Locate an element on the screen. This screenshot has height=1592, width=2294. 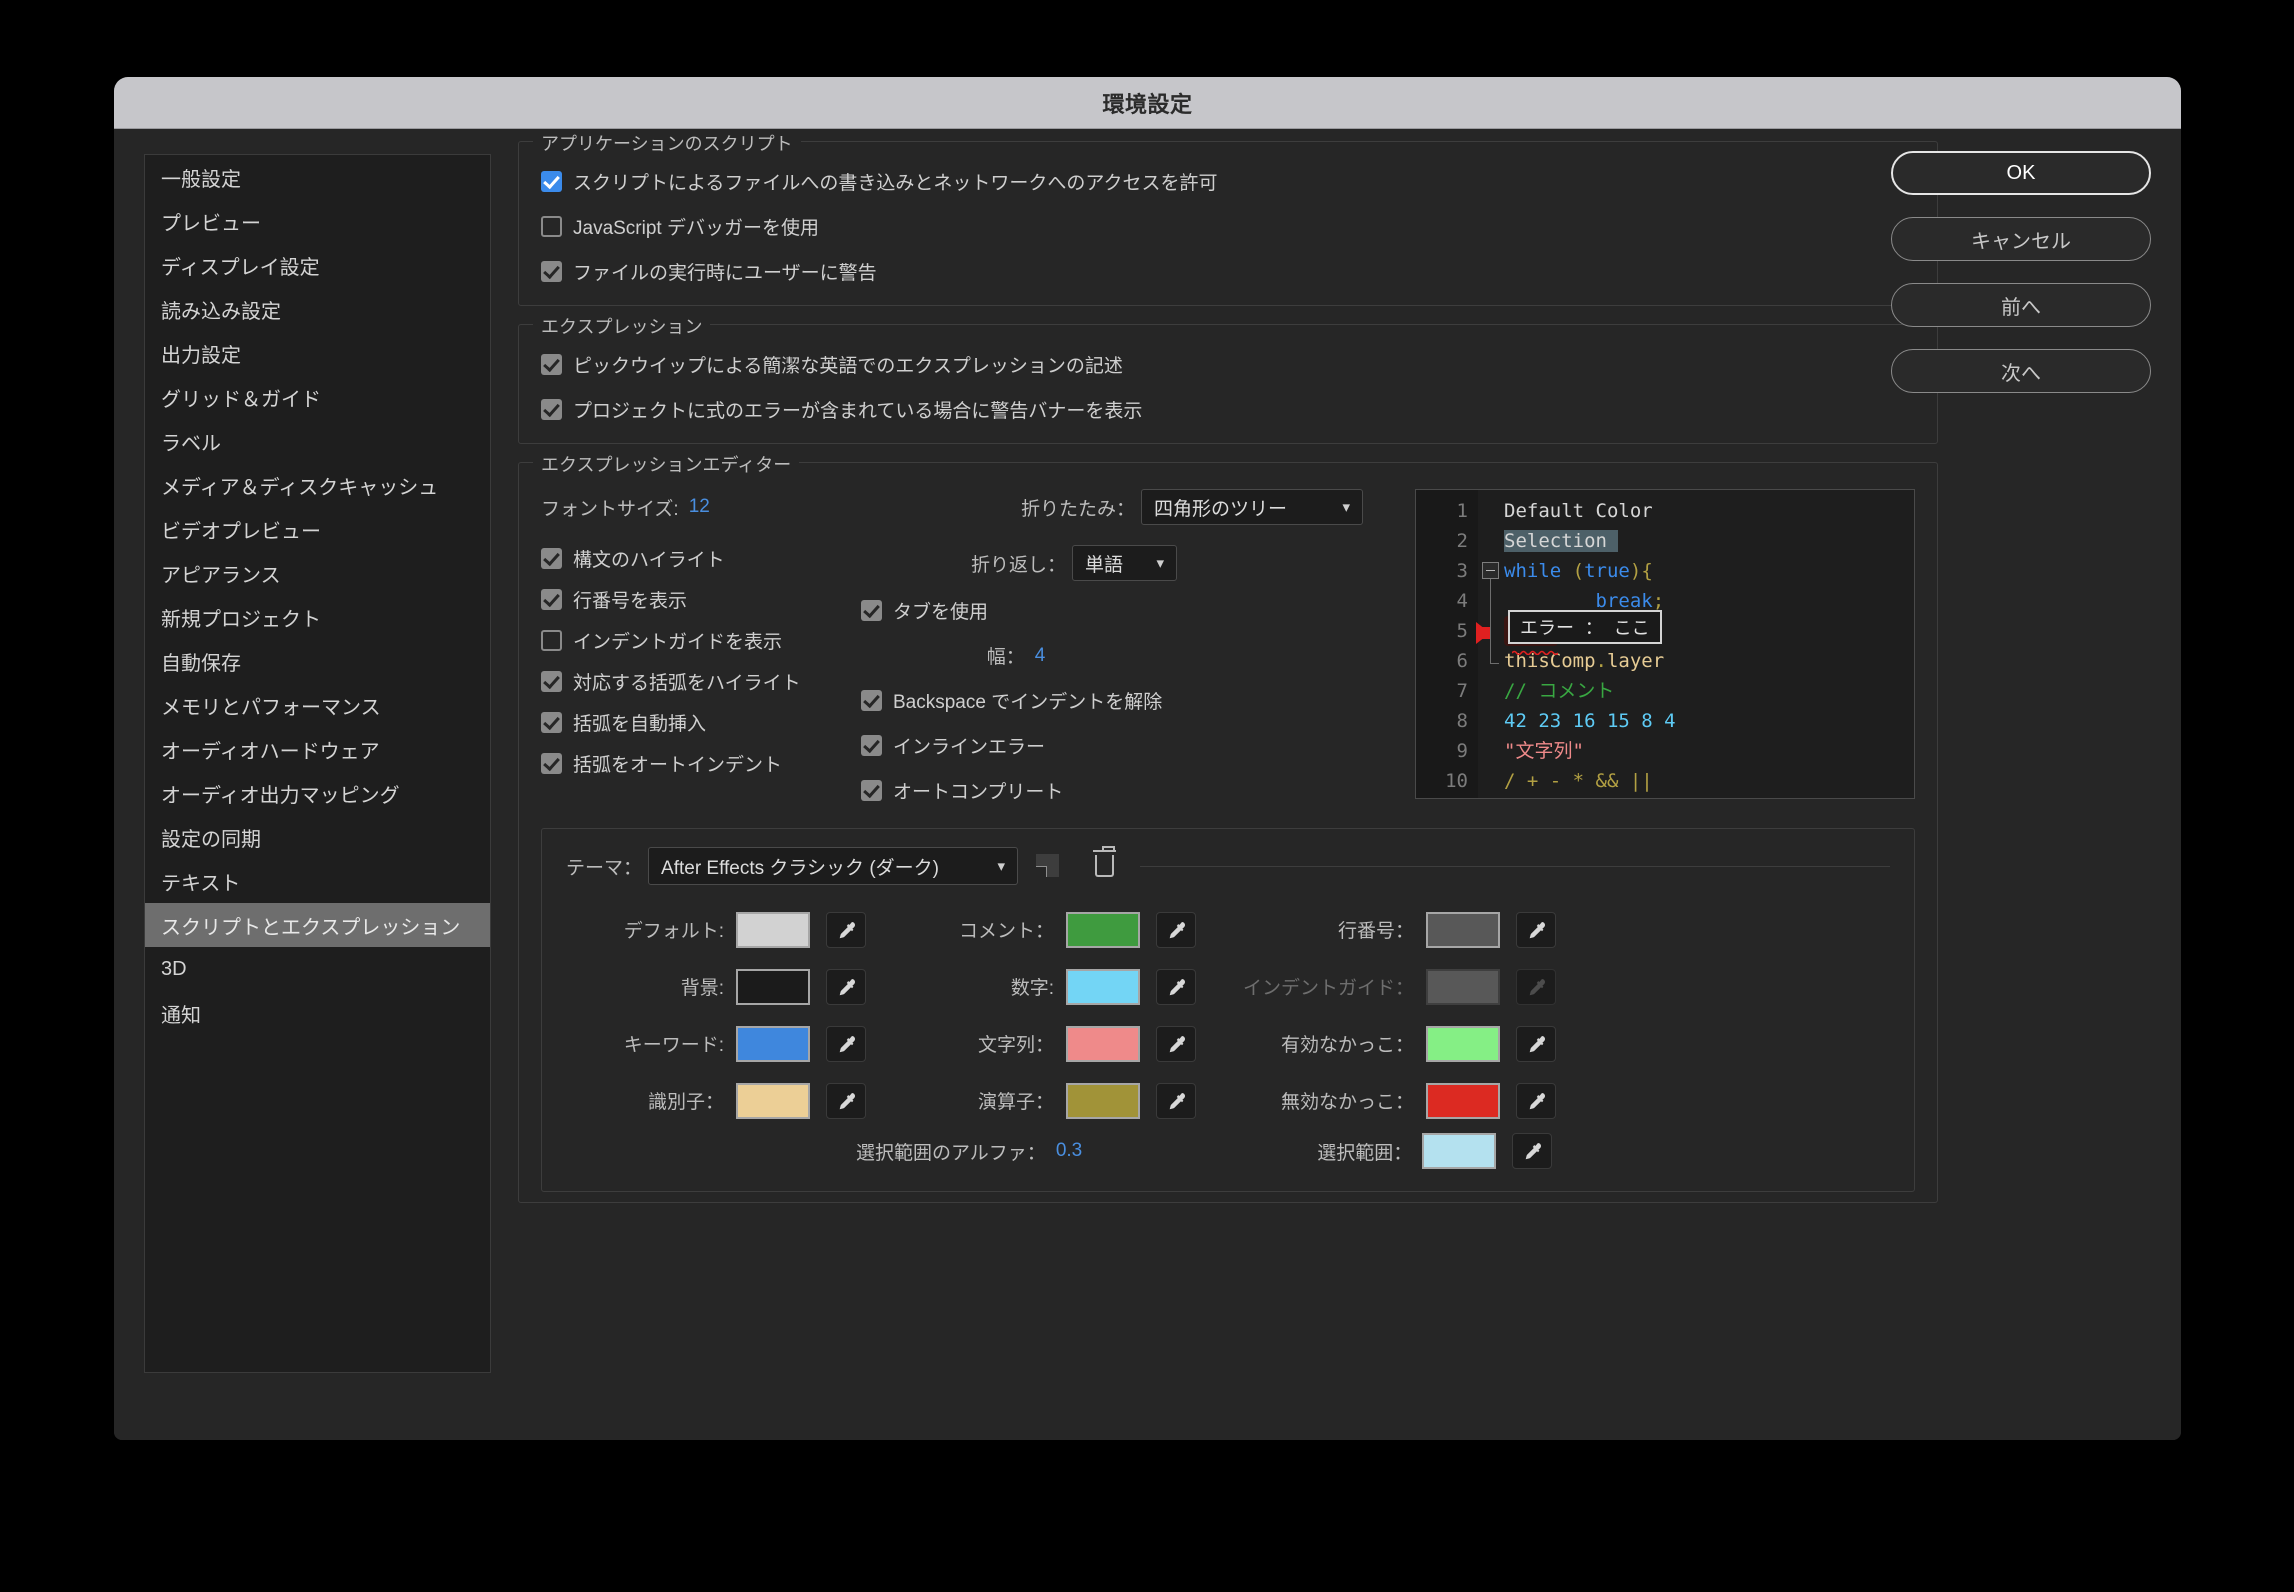
font-size-value: 12 is located at coordinates (699, 507).